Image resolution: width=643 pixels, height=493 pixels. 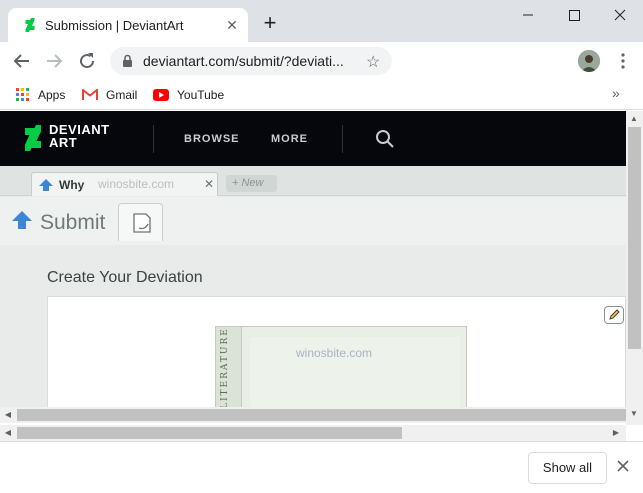 What do you see at coordinates (30, 25) in the screenshot?
I see `deviantart-favicon-icon` at bounding box center [30, 25].